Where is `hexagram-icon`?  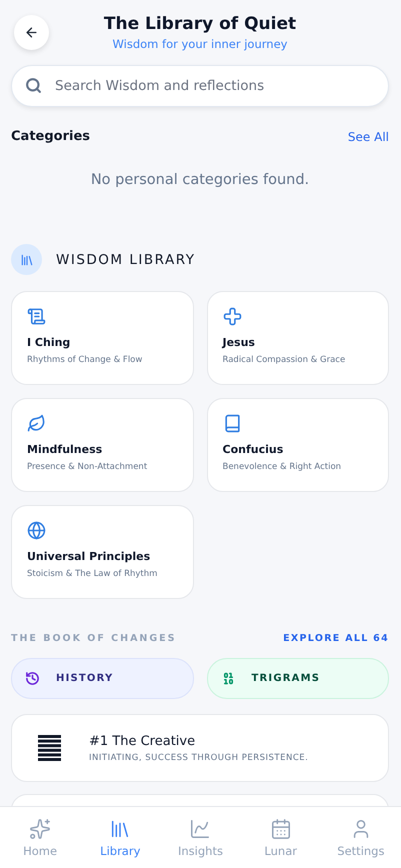
hexagram-icon is located at coordinates (49, 748).